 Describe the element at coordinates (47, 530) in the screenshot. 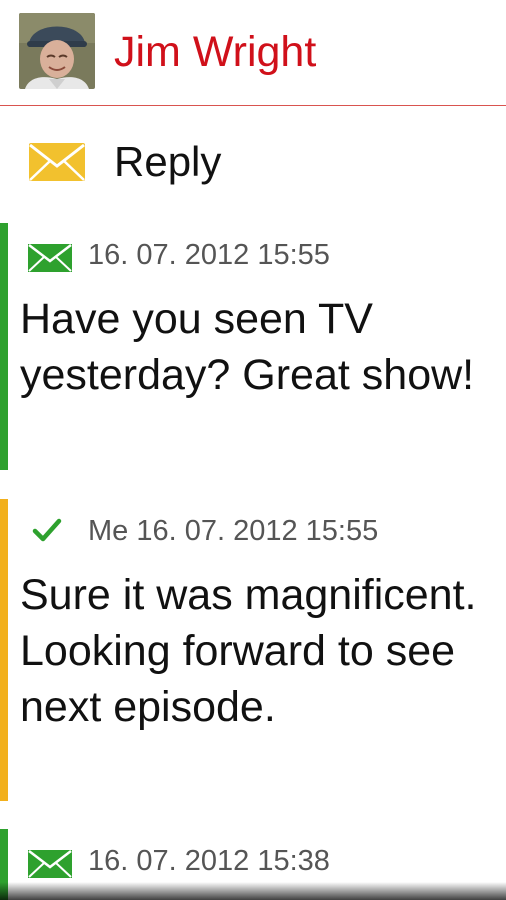

I see `check-icon` at that location.